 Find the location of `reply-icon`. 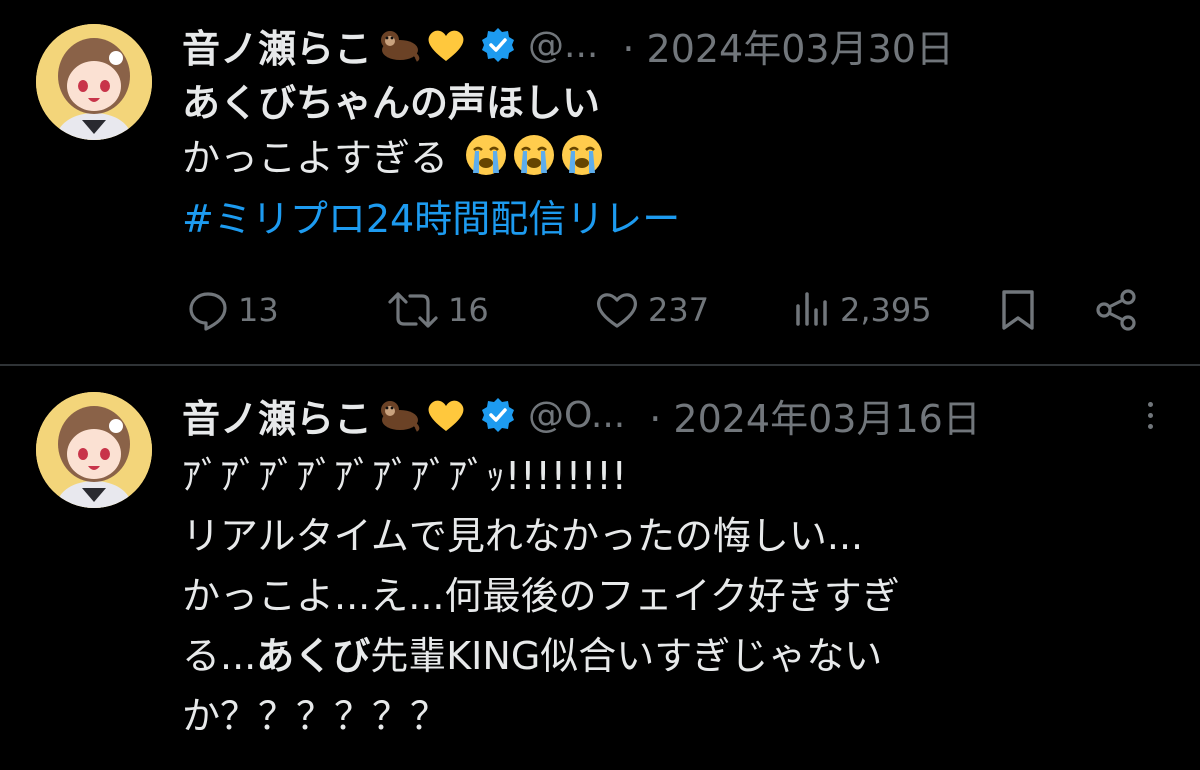

reply-icon is located at coordinates (208, 310).